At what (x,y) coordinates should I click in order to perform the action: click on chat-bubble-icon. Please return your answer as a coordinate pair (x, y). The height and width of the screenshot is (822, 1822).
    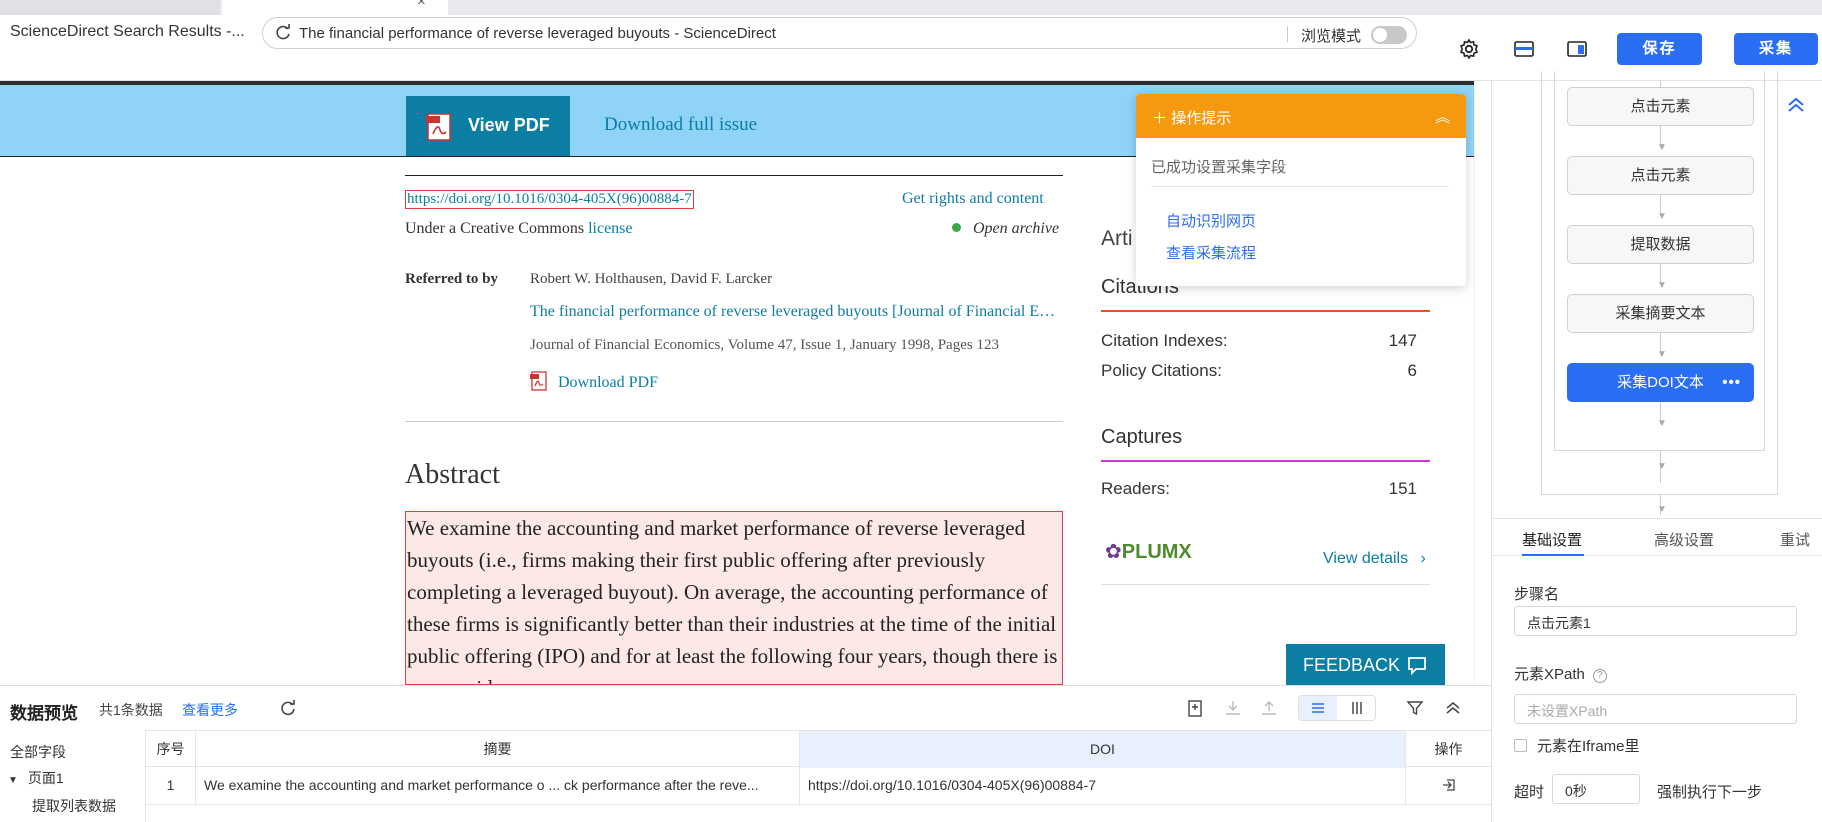
    Looking at the image, I should click on (1417, 666).